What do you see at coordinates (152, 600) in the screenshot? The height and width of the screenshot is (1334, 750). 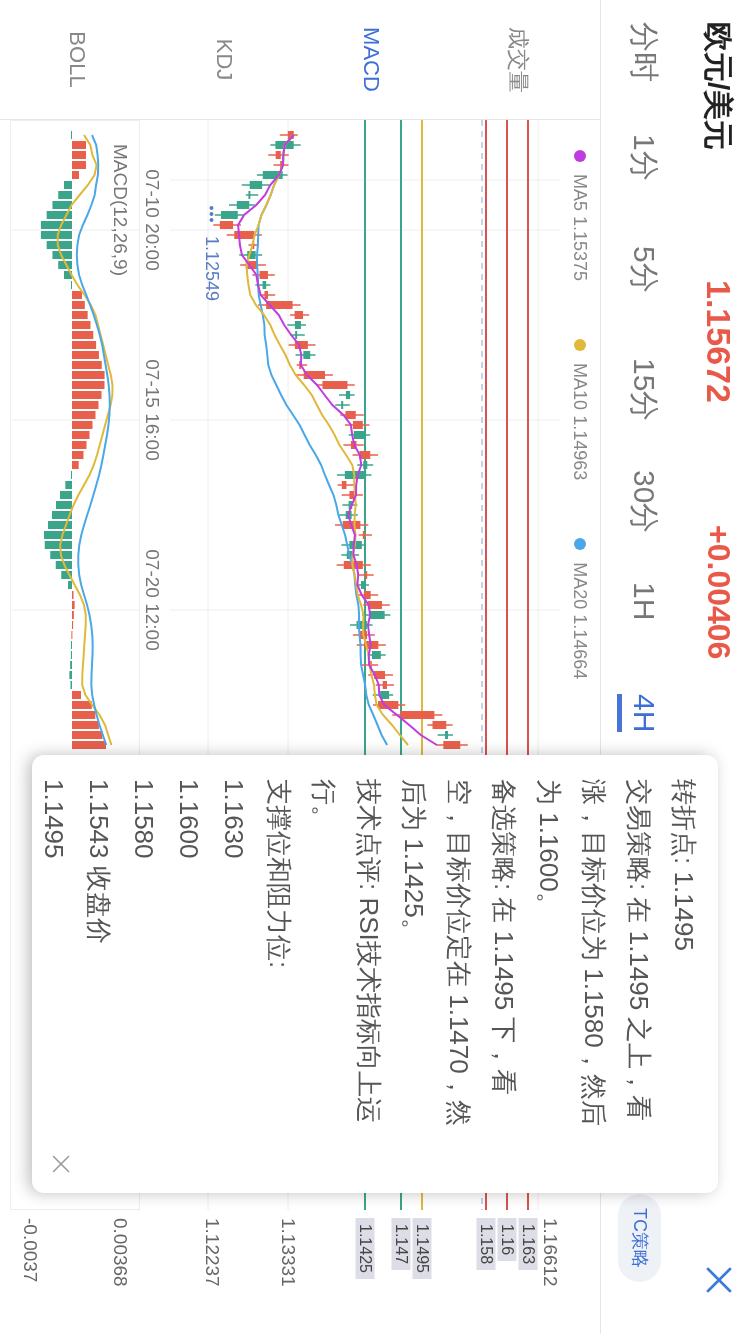 I see `time-label: 07-20 12:00` at bounding box center [152, 600].